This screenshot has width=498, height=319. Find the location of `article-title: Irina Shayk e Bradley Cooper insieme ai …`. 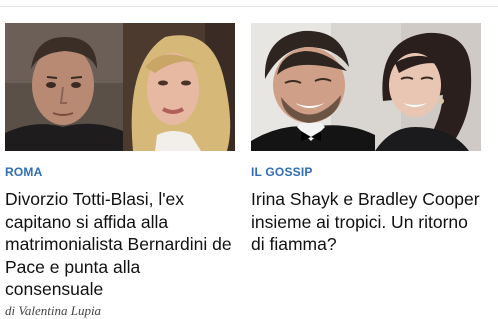

article-title: Irina Shayk e Bradley Cooper insieme ai … is located at coordinates (366, 222).